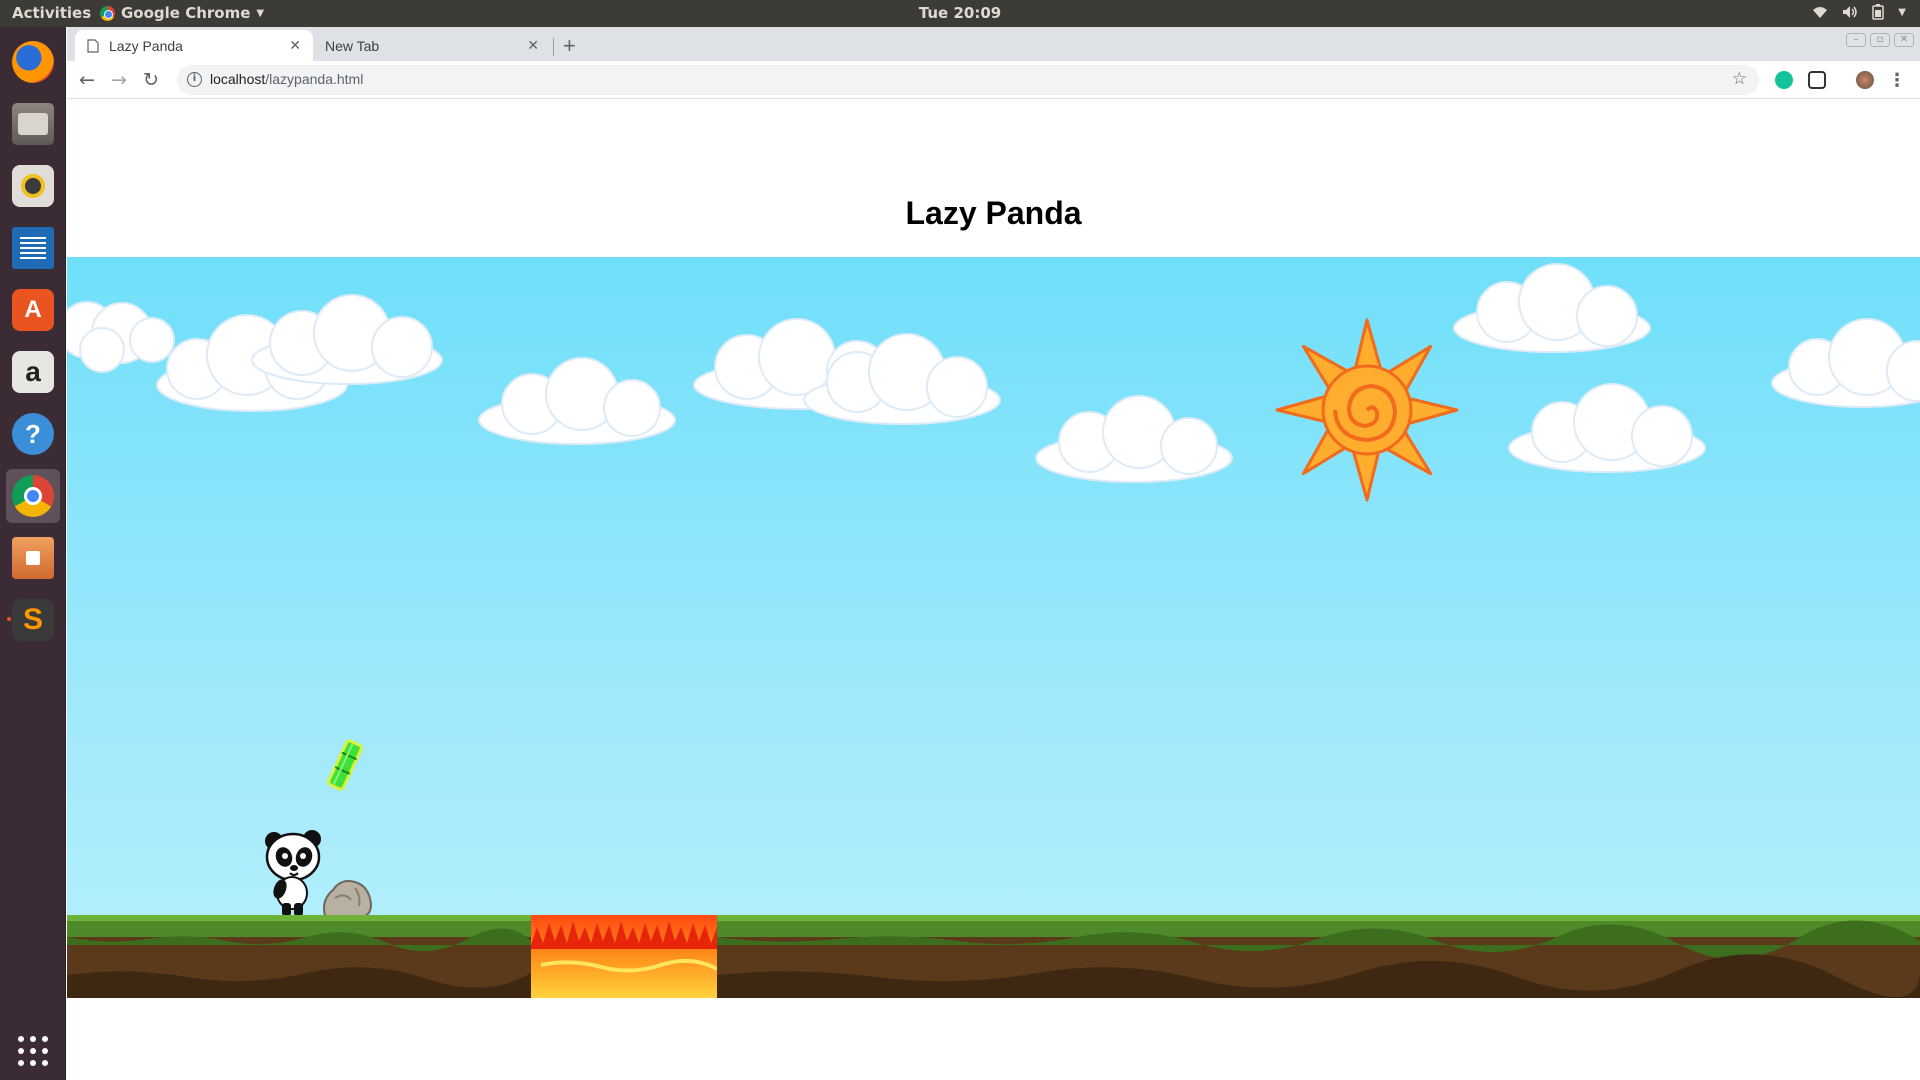 The width and height of the screenshot is (1920, 1080). I want to click on shopping-bag-icon: A, so click(33, 310).